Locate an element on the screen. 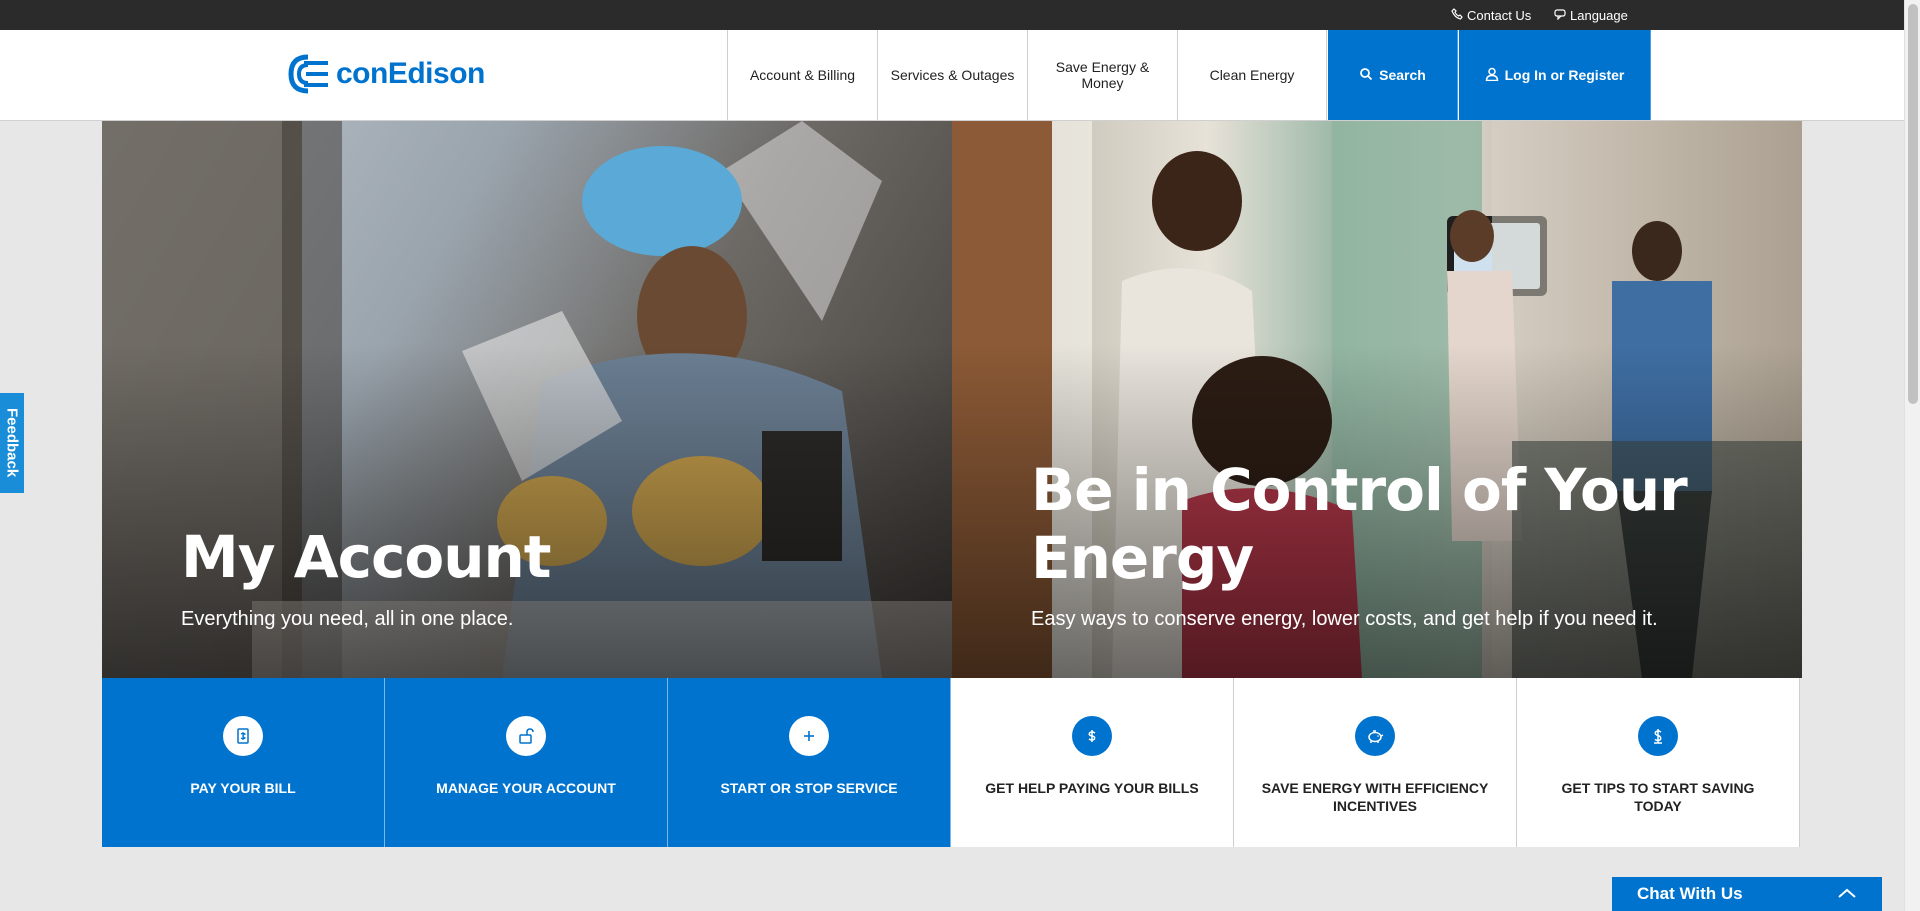 The width and height of the screenshot is (1920, 911). search-button: Search is located at coordinates (1393, 75).